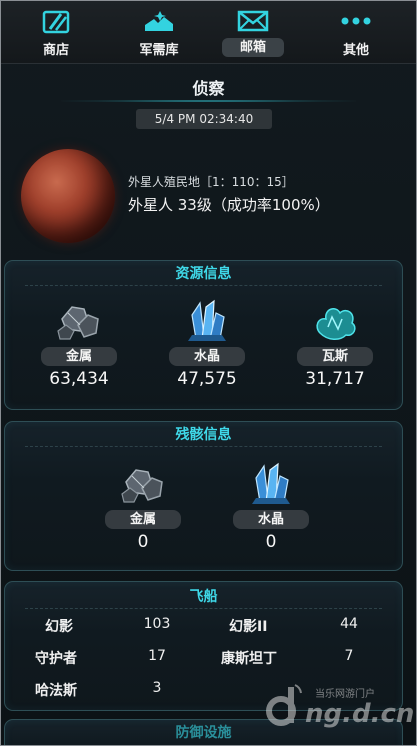 The image size is (417, 746). What do you see at coordinates (56, 24) in the screenshot?
I see `shop-card-icon` at bounding box center [56, 24].